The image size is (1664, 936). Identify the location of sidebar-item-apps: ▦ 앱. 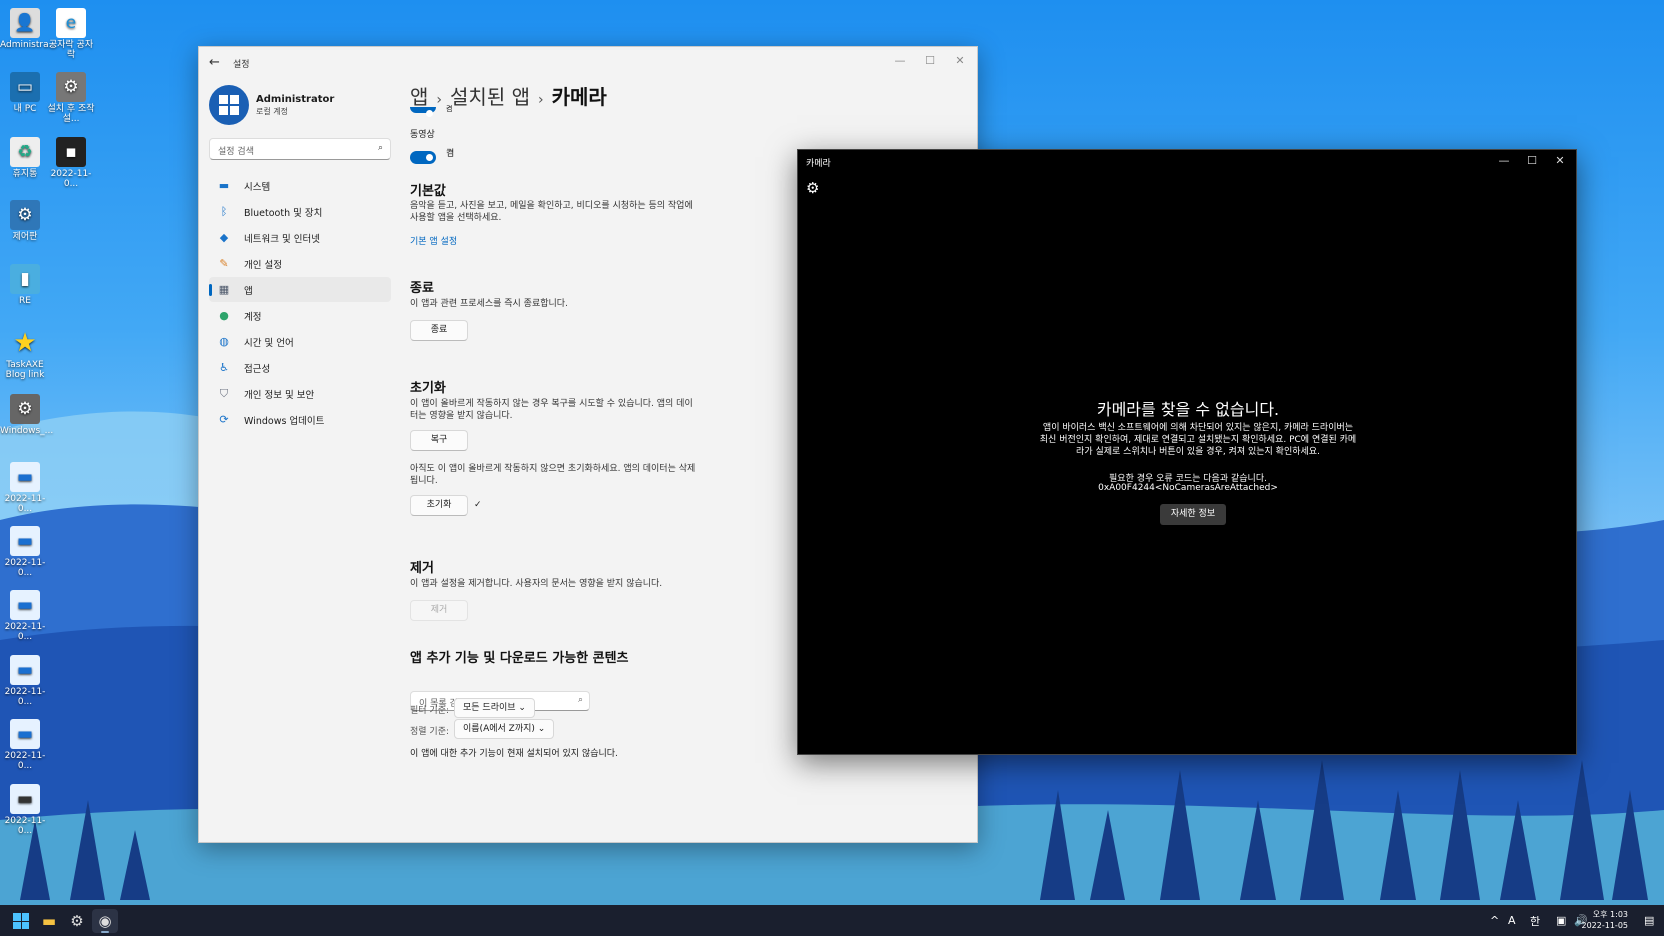
(300, 289).